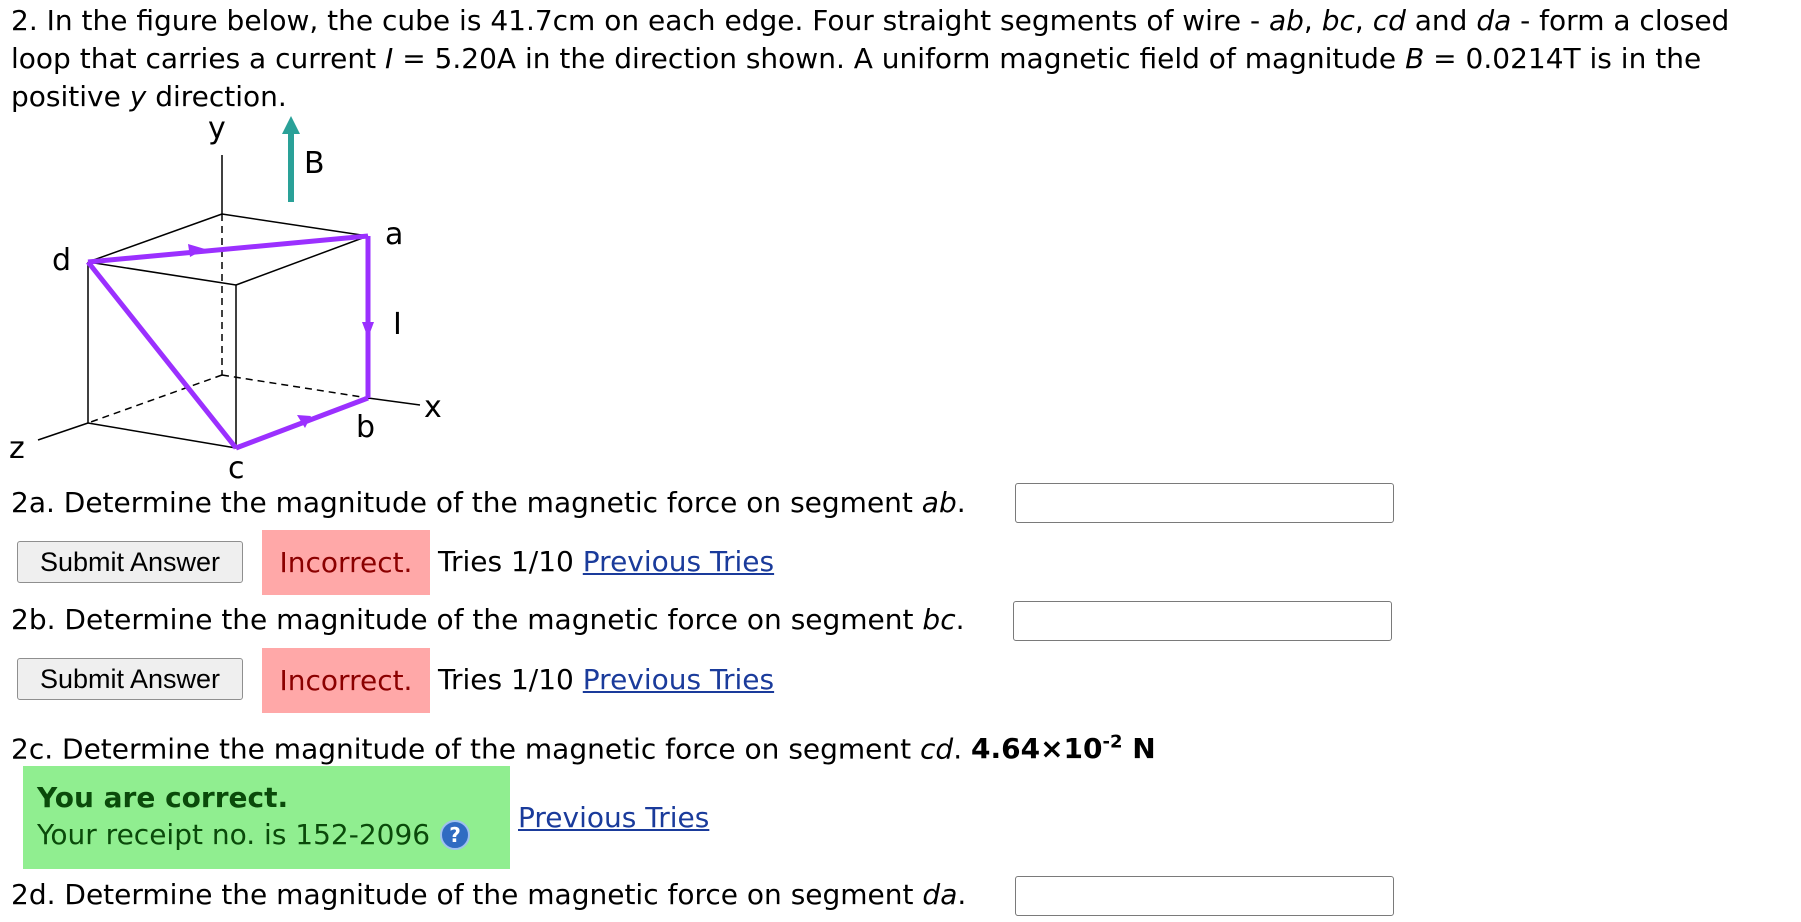  I want to click on wire-segment-da, so click(228, 249).